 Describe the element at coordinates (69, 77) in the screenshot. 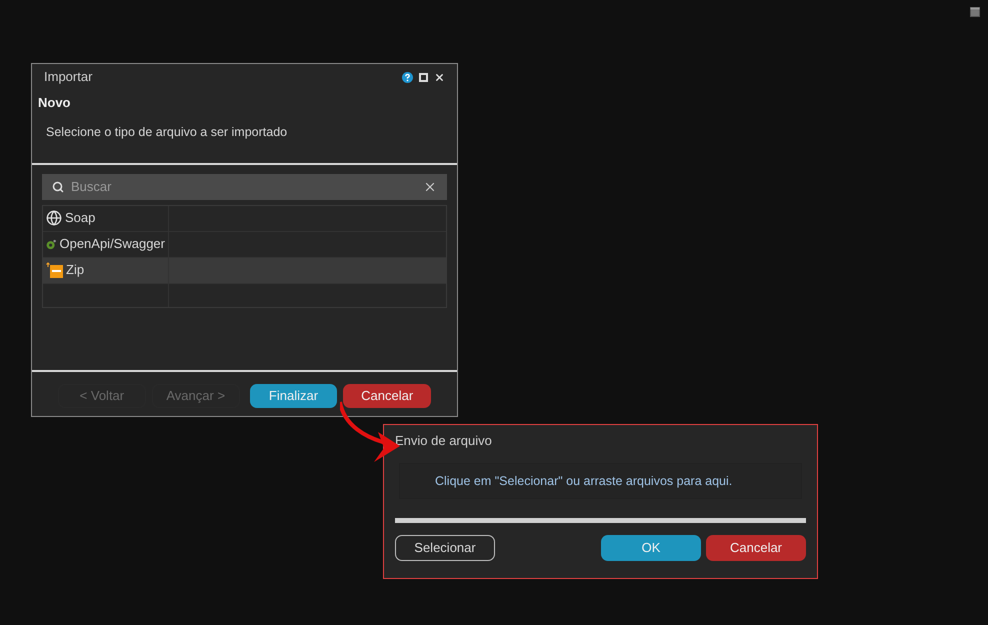

I see `window-title: Importar` at that location.